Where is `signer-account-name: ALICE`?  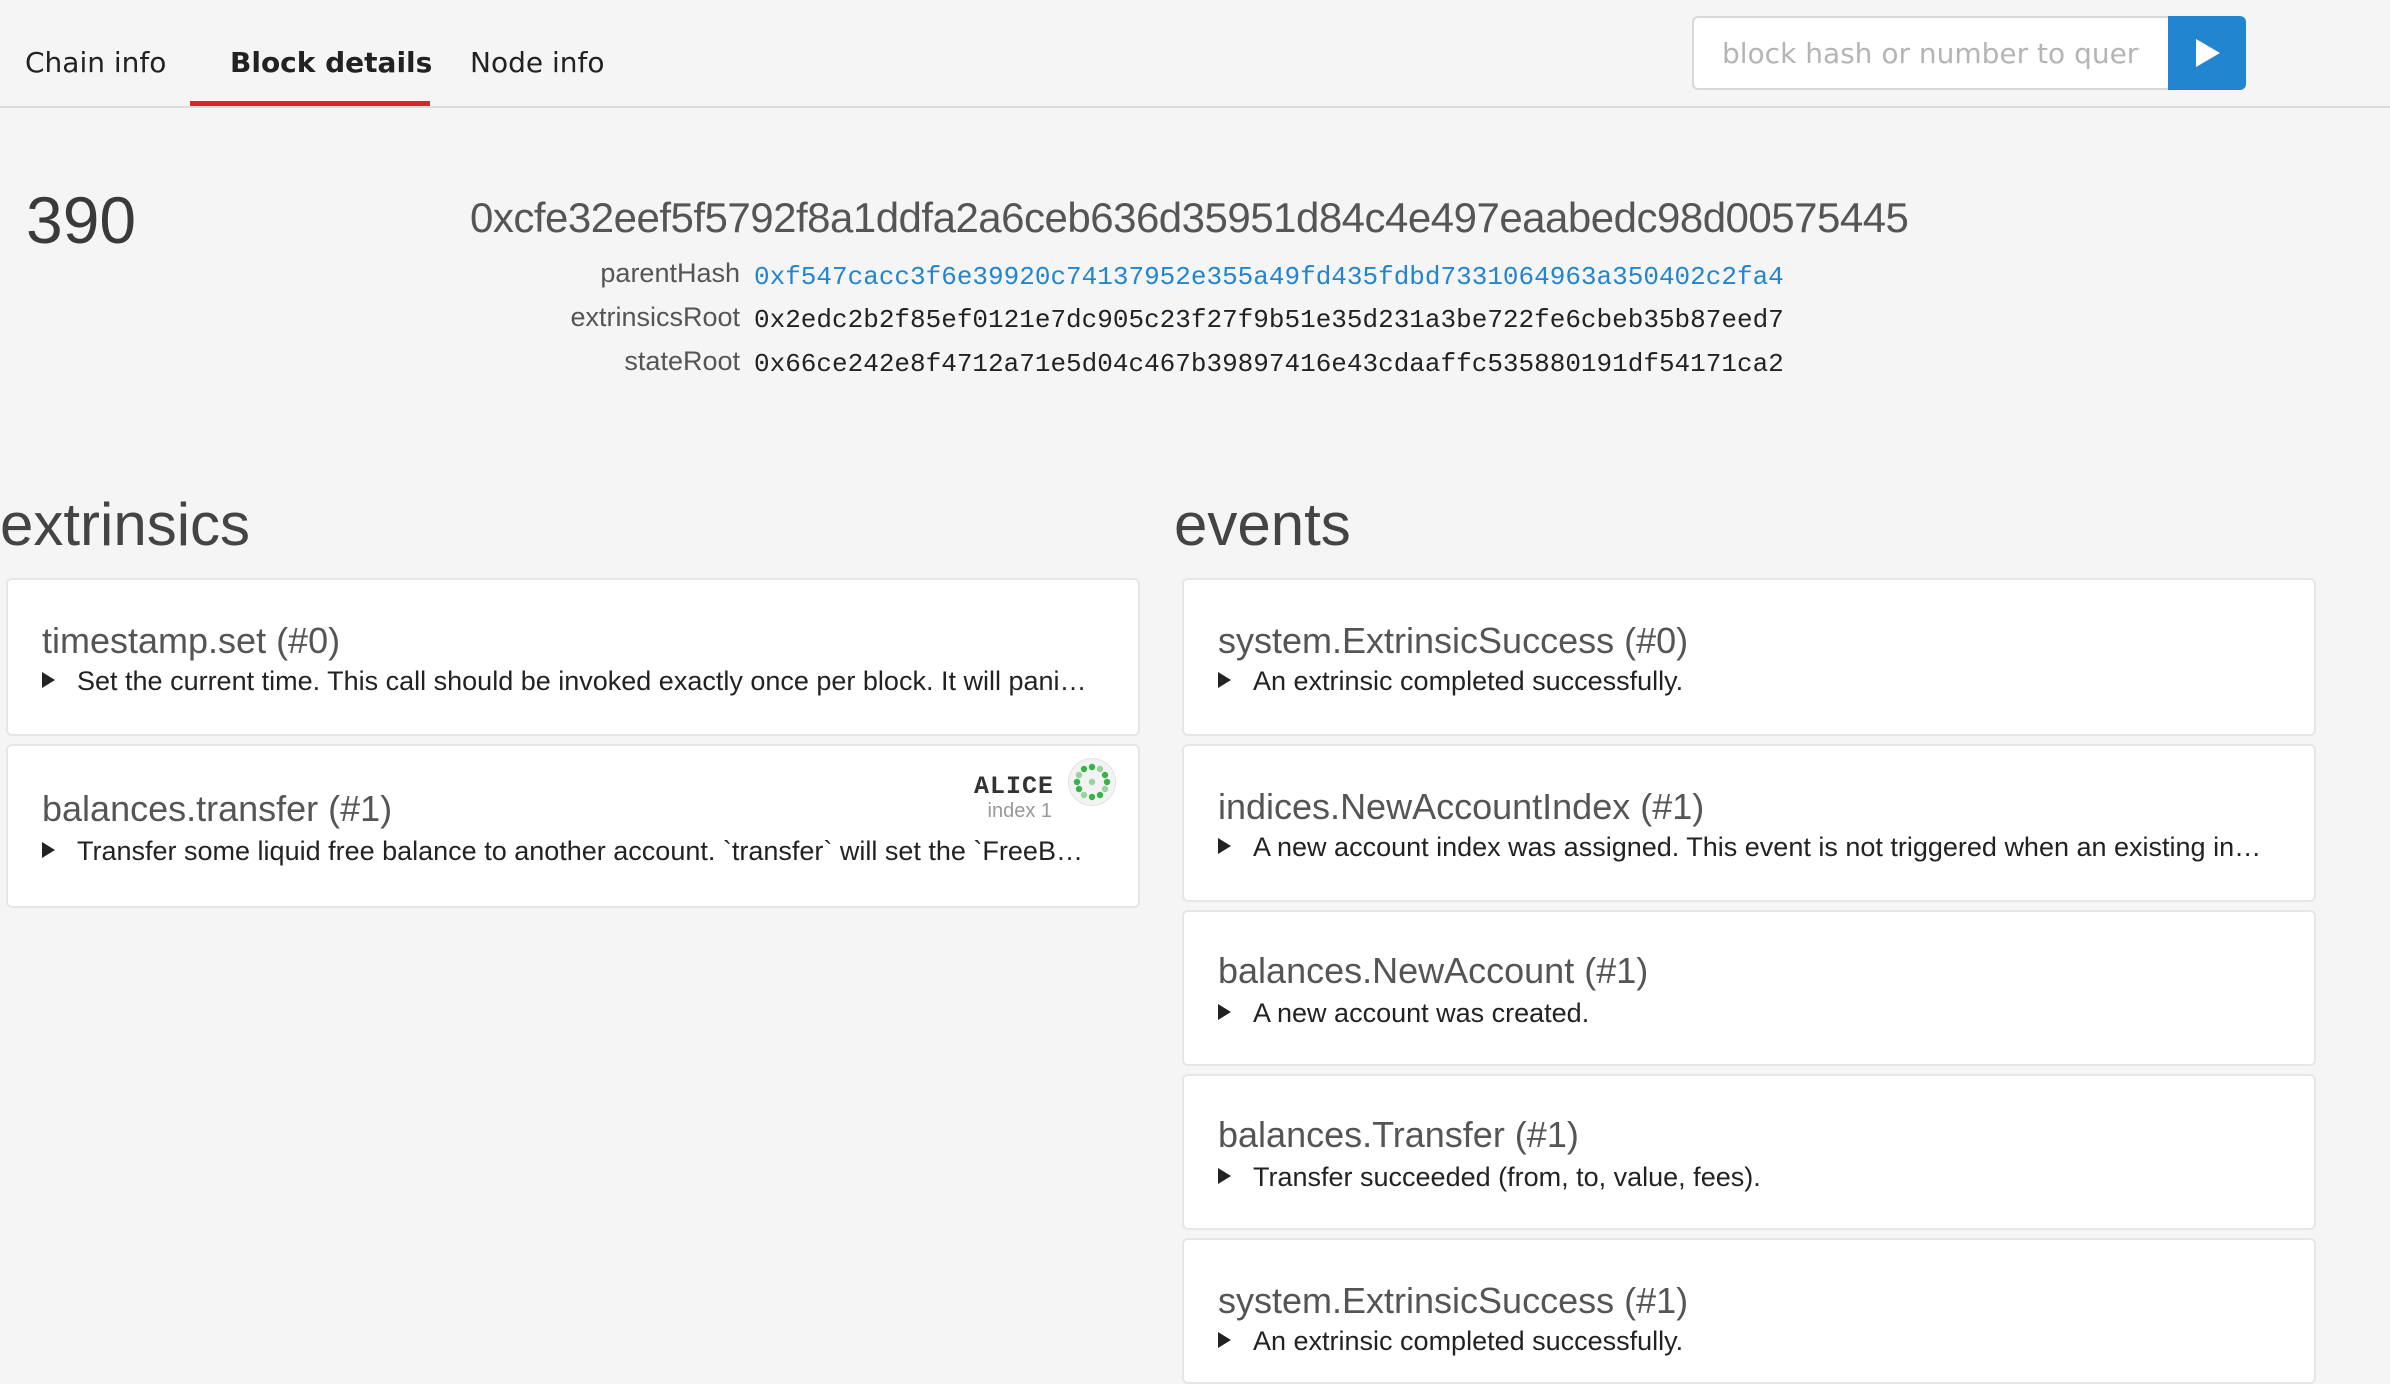
signer-account-name: ALICE is located at coordinates (1014, 786).